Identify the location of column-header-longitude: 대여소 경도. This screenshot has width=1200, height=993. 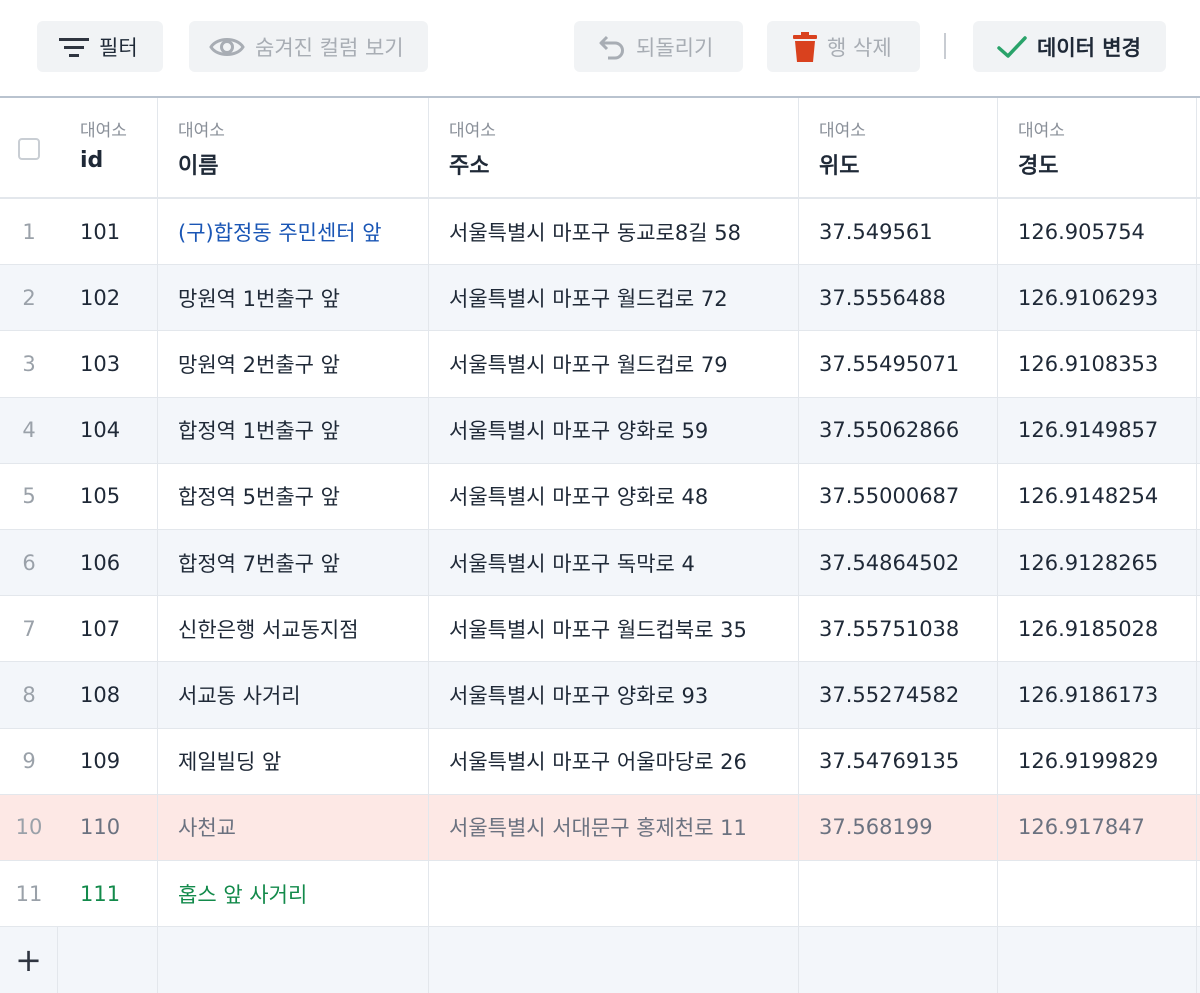
(1097, 147).